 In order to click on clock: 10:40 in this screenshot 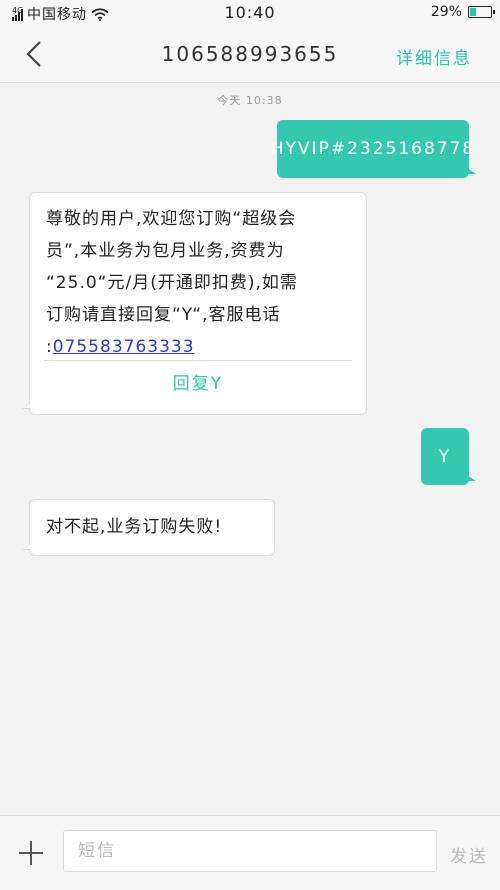, I will do `click(250, 12)`.